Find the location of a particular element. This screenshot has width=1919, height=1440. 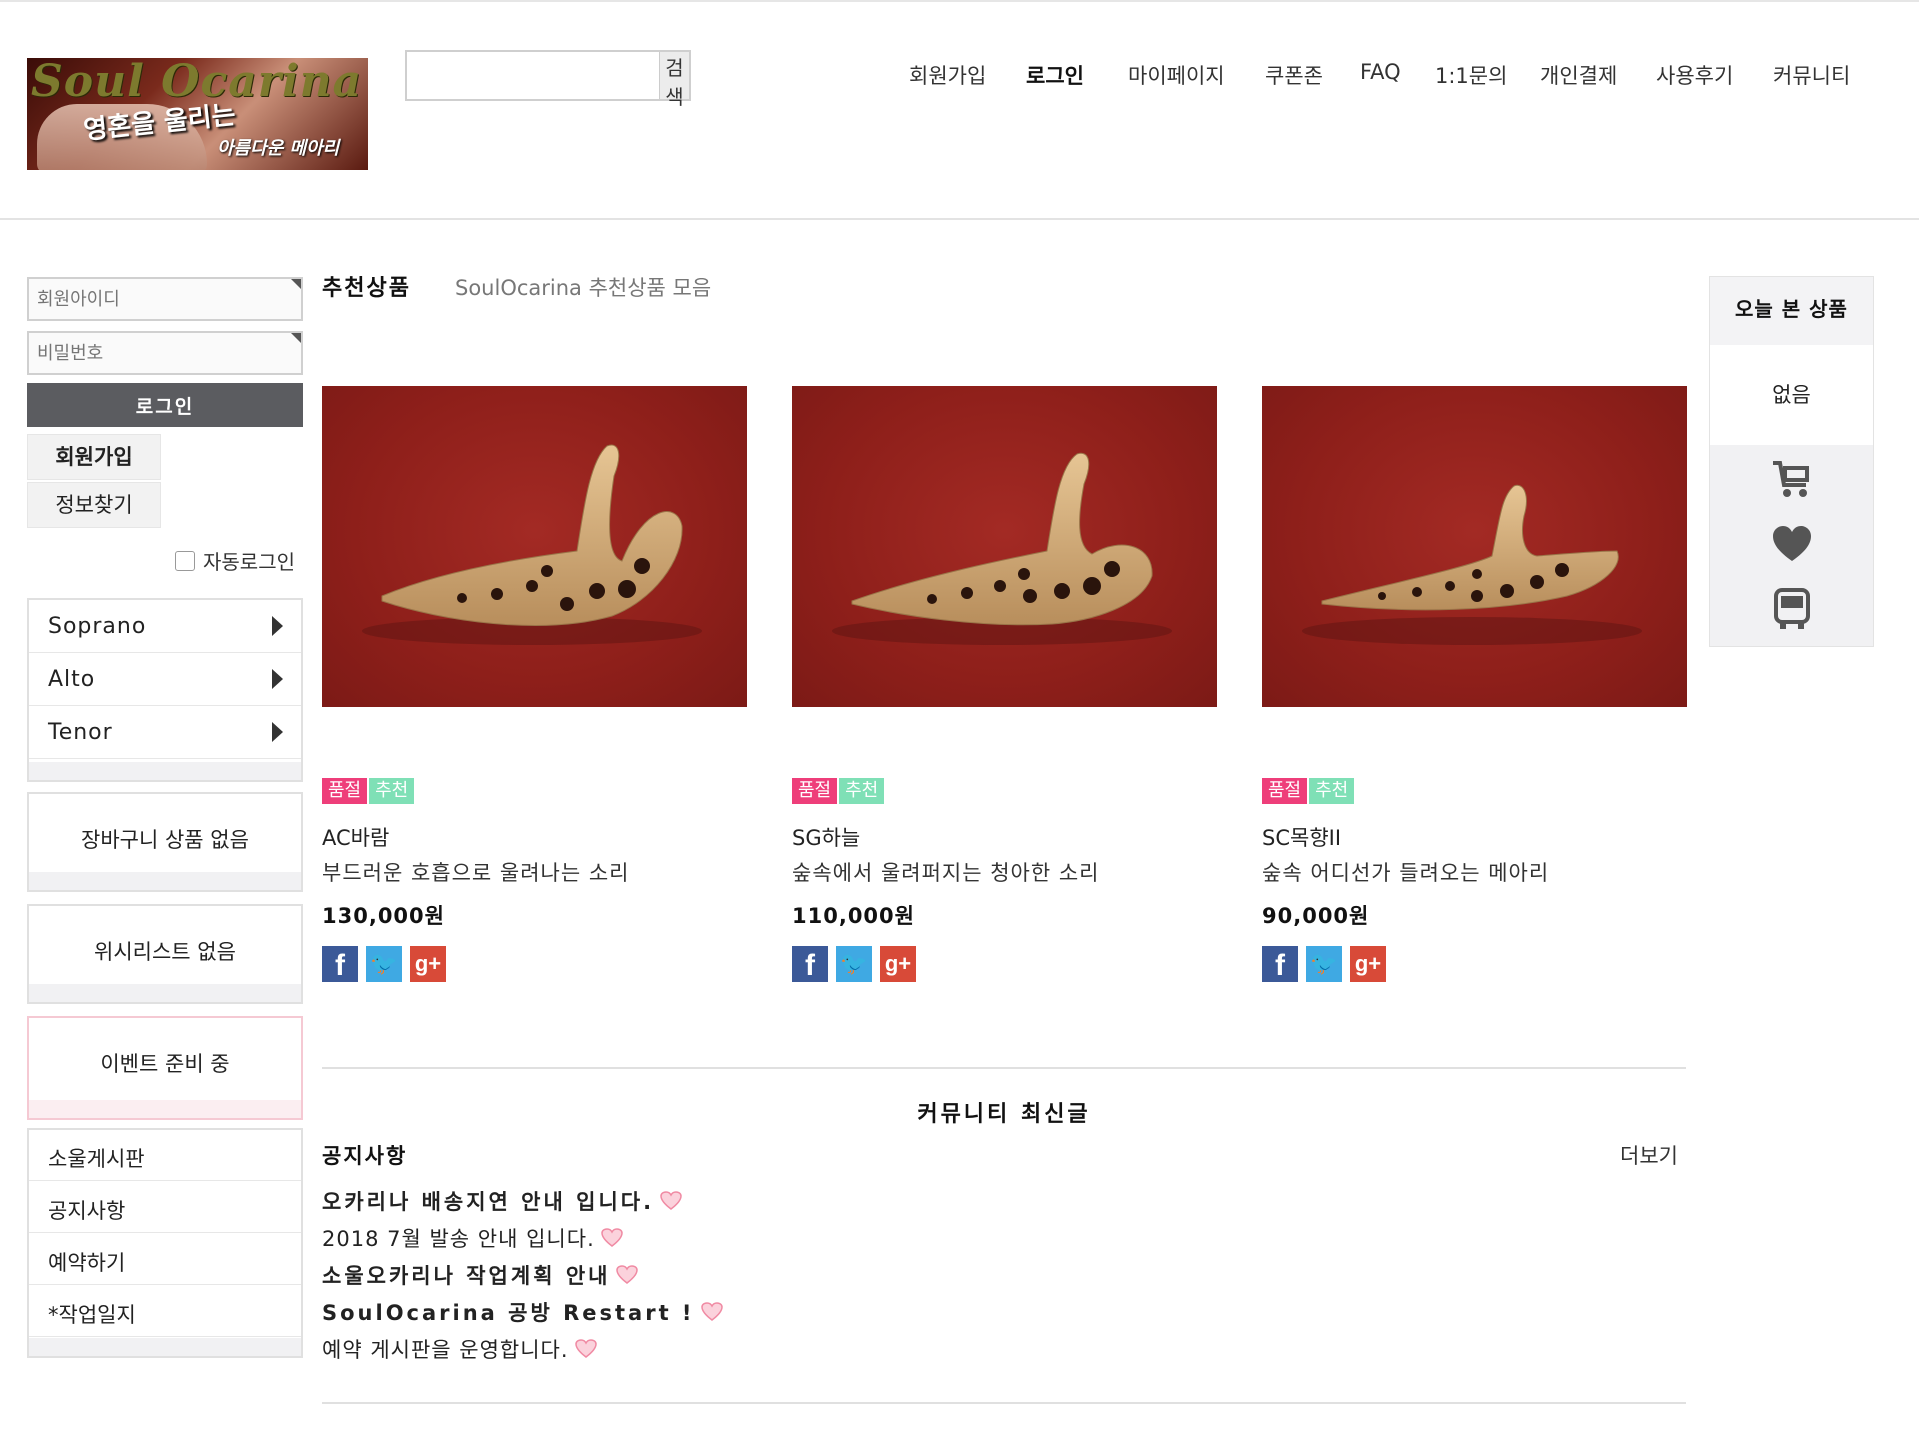

nav-link: 마이페이지 is located at coordinates (1176, 75).